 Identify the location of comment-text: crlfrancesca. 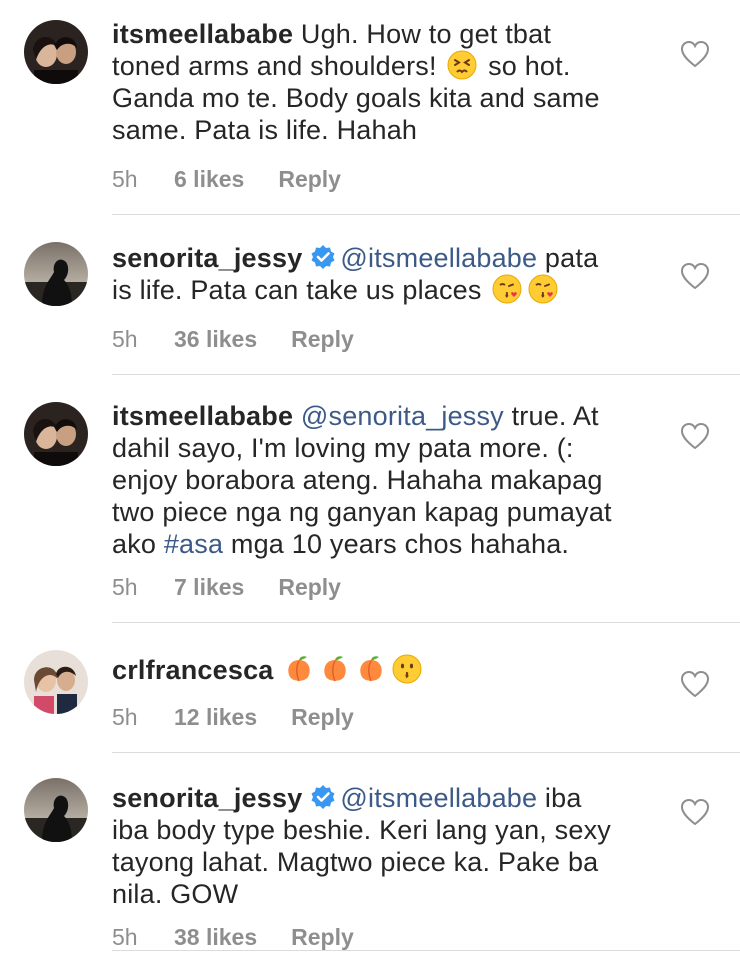
(392, 670).